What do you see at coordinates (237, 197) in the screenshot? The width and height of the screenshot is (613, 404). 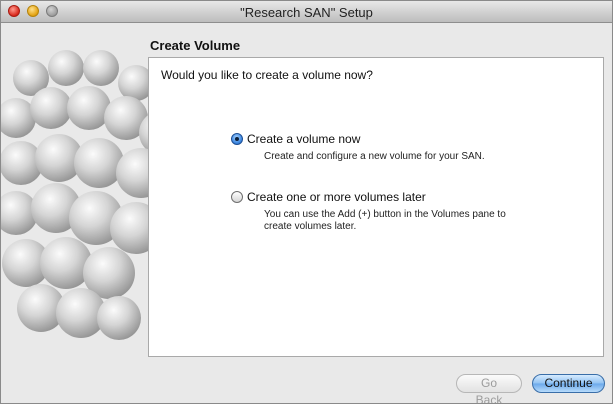 I see `create-later-radio` at bounding box center [237, 197].